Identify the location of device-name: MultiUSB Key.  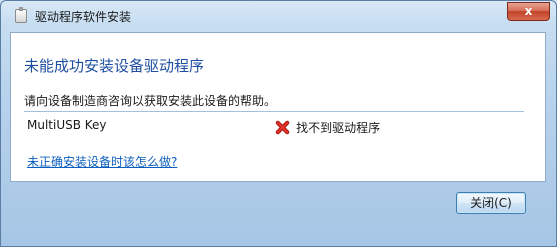
(67, 125).